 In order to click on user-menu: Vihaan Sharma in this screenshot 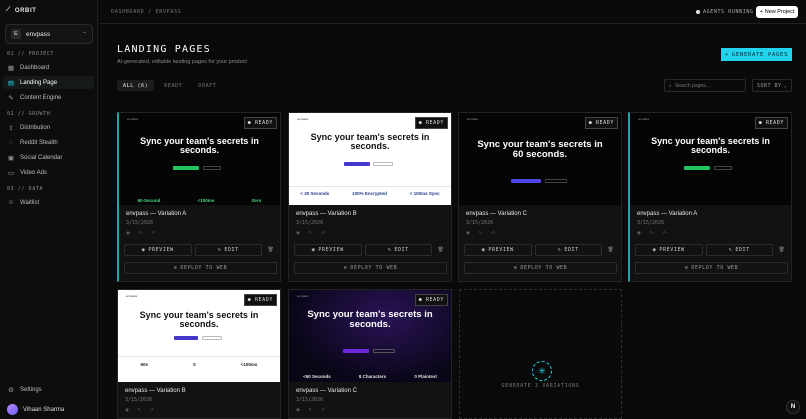, I will do `click(35, 409)`.